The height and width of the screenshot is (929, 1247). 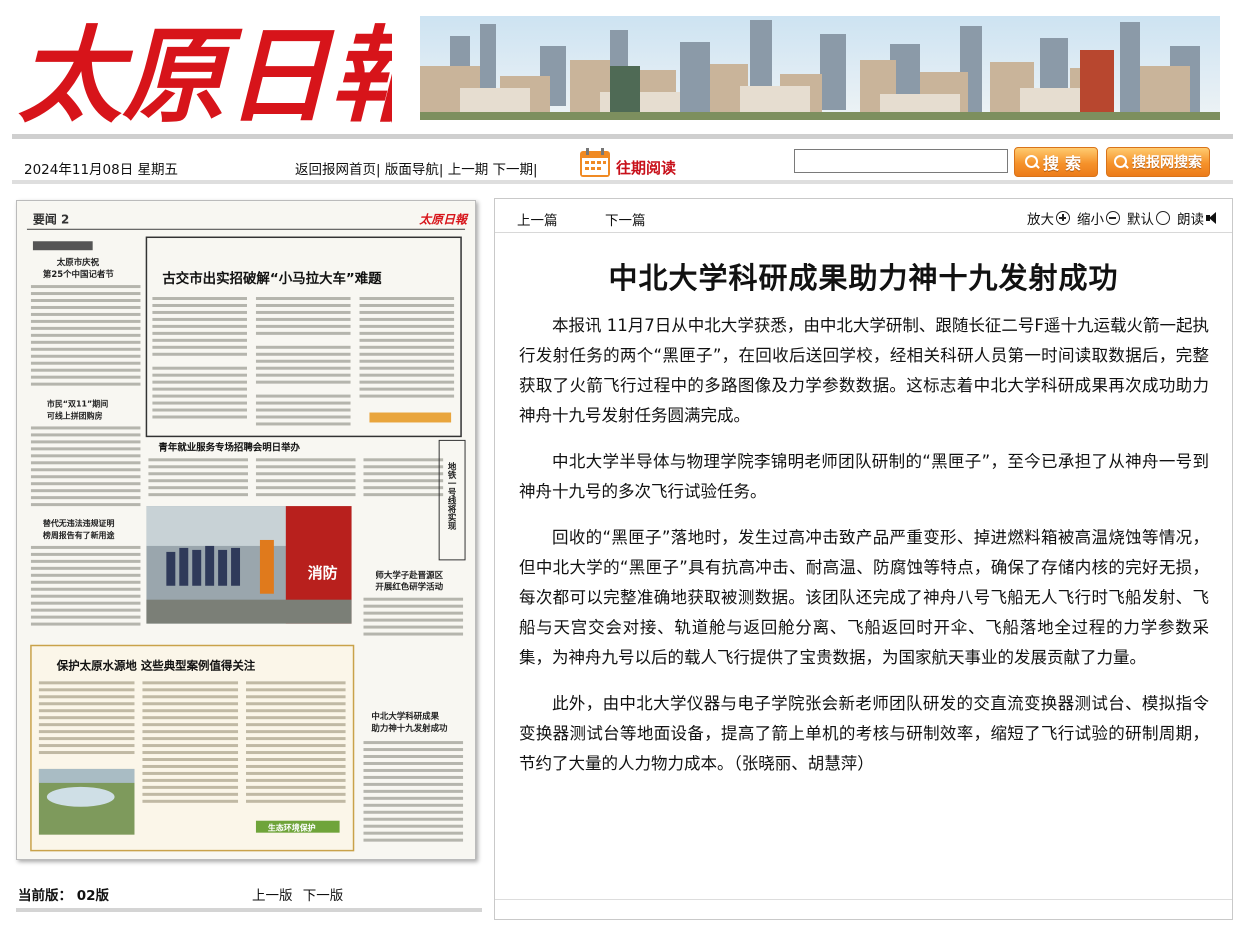 What do you see at coordinates (901, 161) in the screenshot?
I see `search-input` at bounding box center [901, 161].